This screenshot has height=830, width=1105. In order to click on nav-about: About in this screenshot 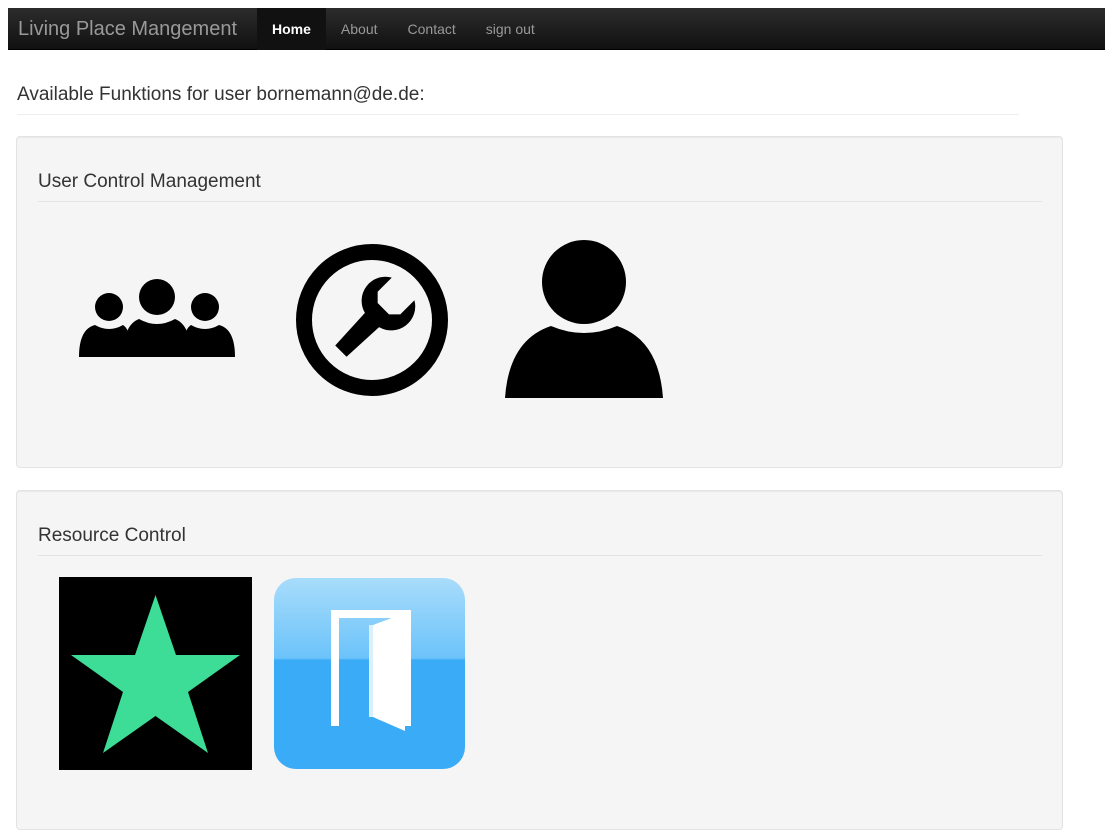, I will do `click(359, 29)`.